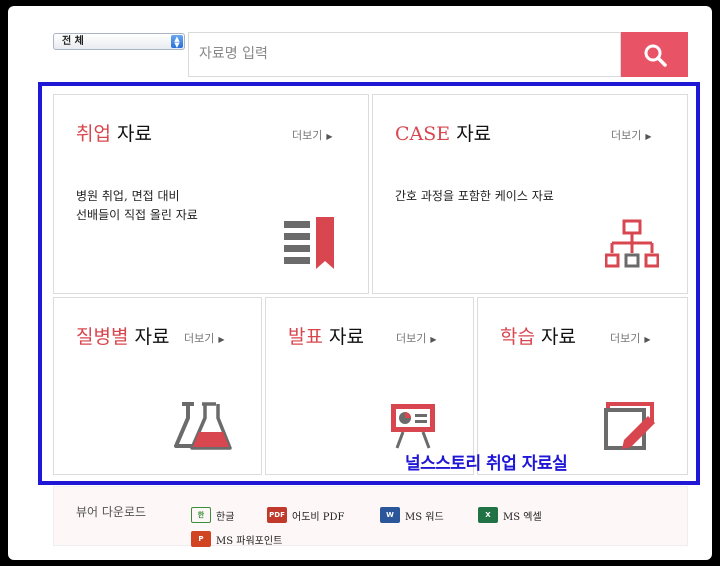 This screenshot has width=720, height=566. I want to click on download-label: 한글, so click(225, 517).